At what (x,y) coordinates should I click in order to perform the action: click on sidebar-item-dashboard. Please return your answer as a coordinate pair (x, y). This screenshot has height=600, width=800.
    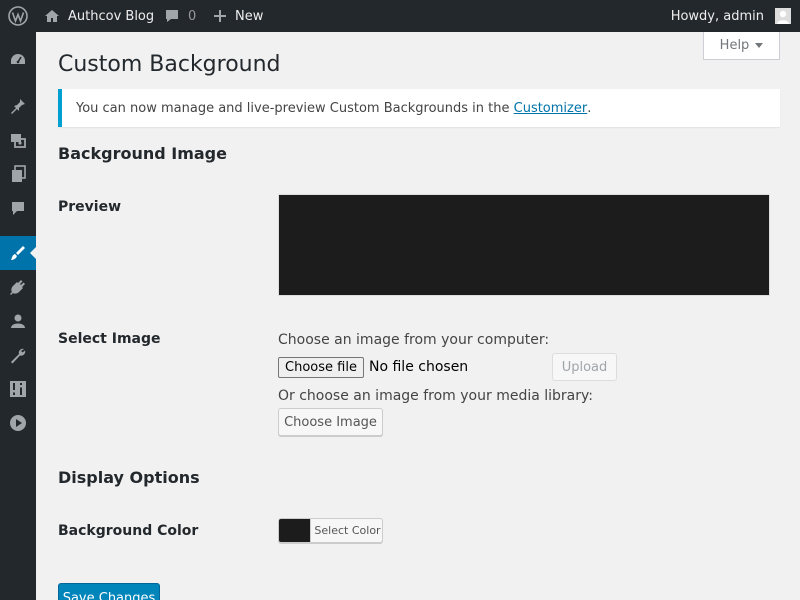
    Looking at the image, I should click on (18, 60).